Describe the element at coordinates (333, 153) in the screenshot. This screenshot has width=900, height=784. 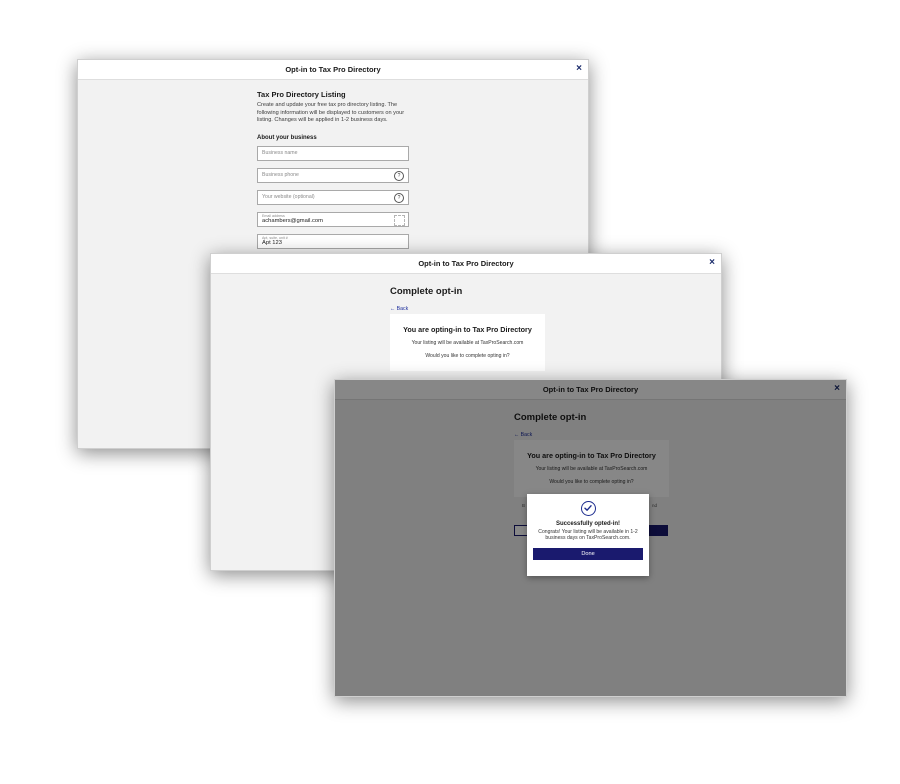
I see `business-name-field: Business name` at that location.